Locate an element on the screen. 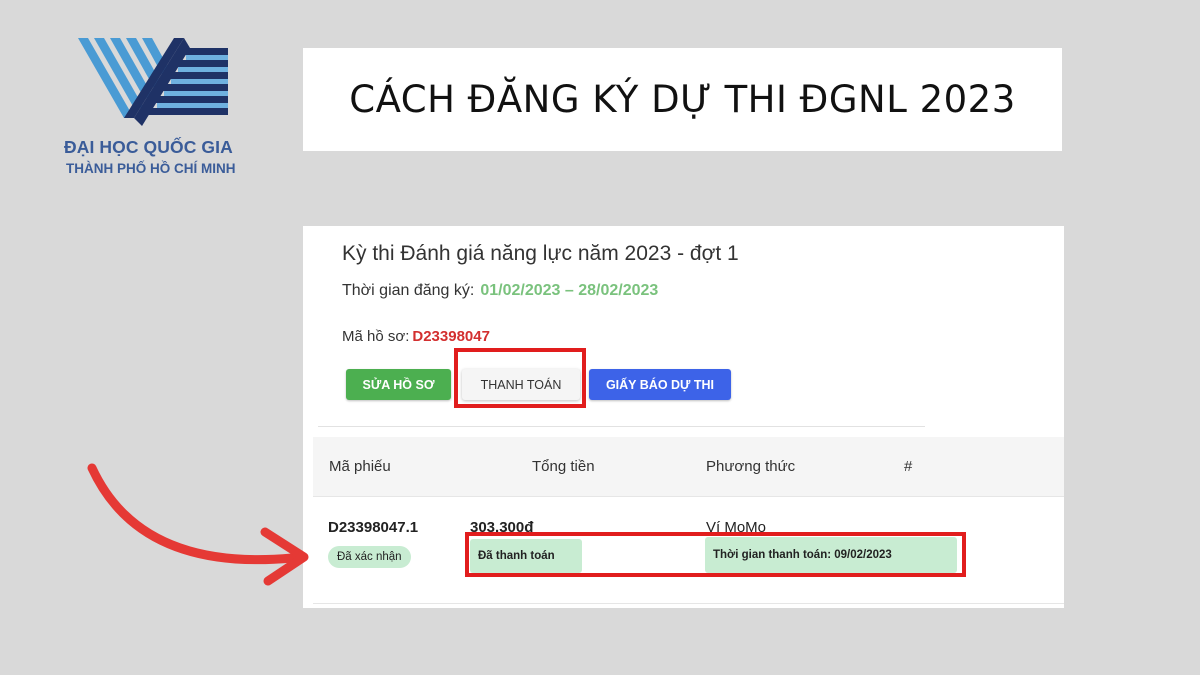  exam-notice-button: GIẤY BÁO DỰ THI is located at coordinates (660, 384).